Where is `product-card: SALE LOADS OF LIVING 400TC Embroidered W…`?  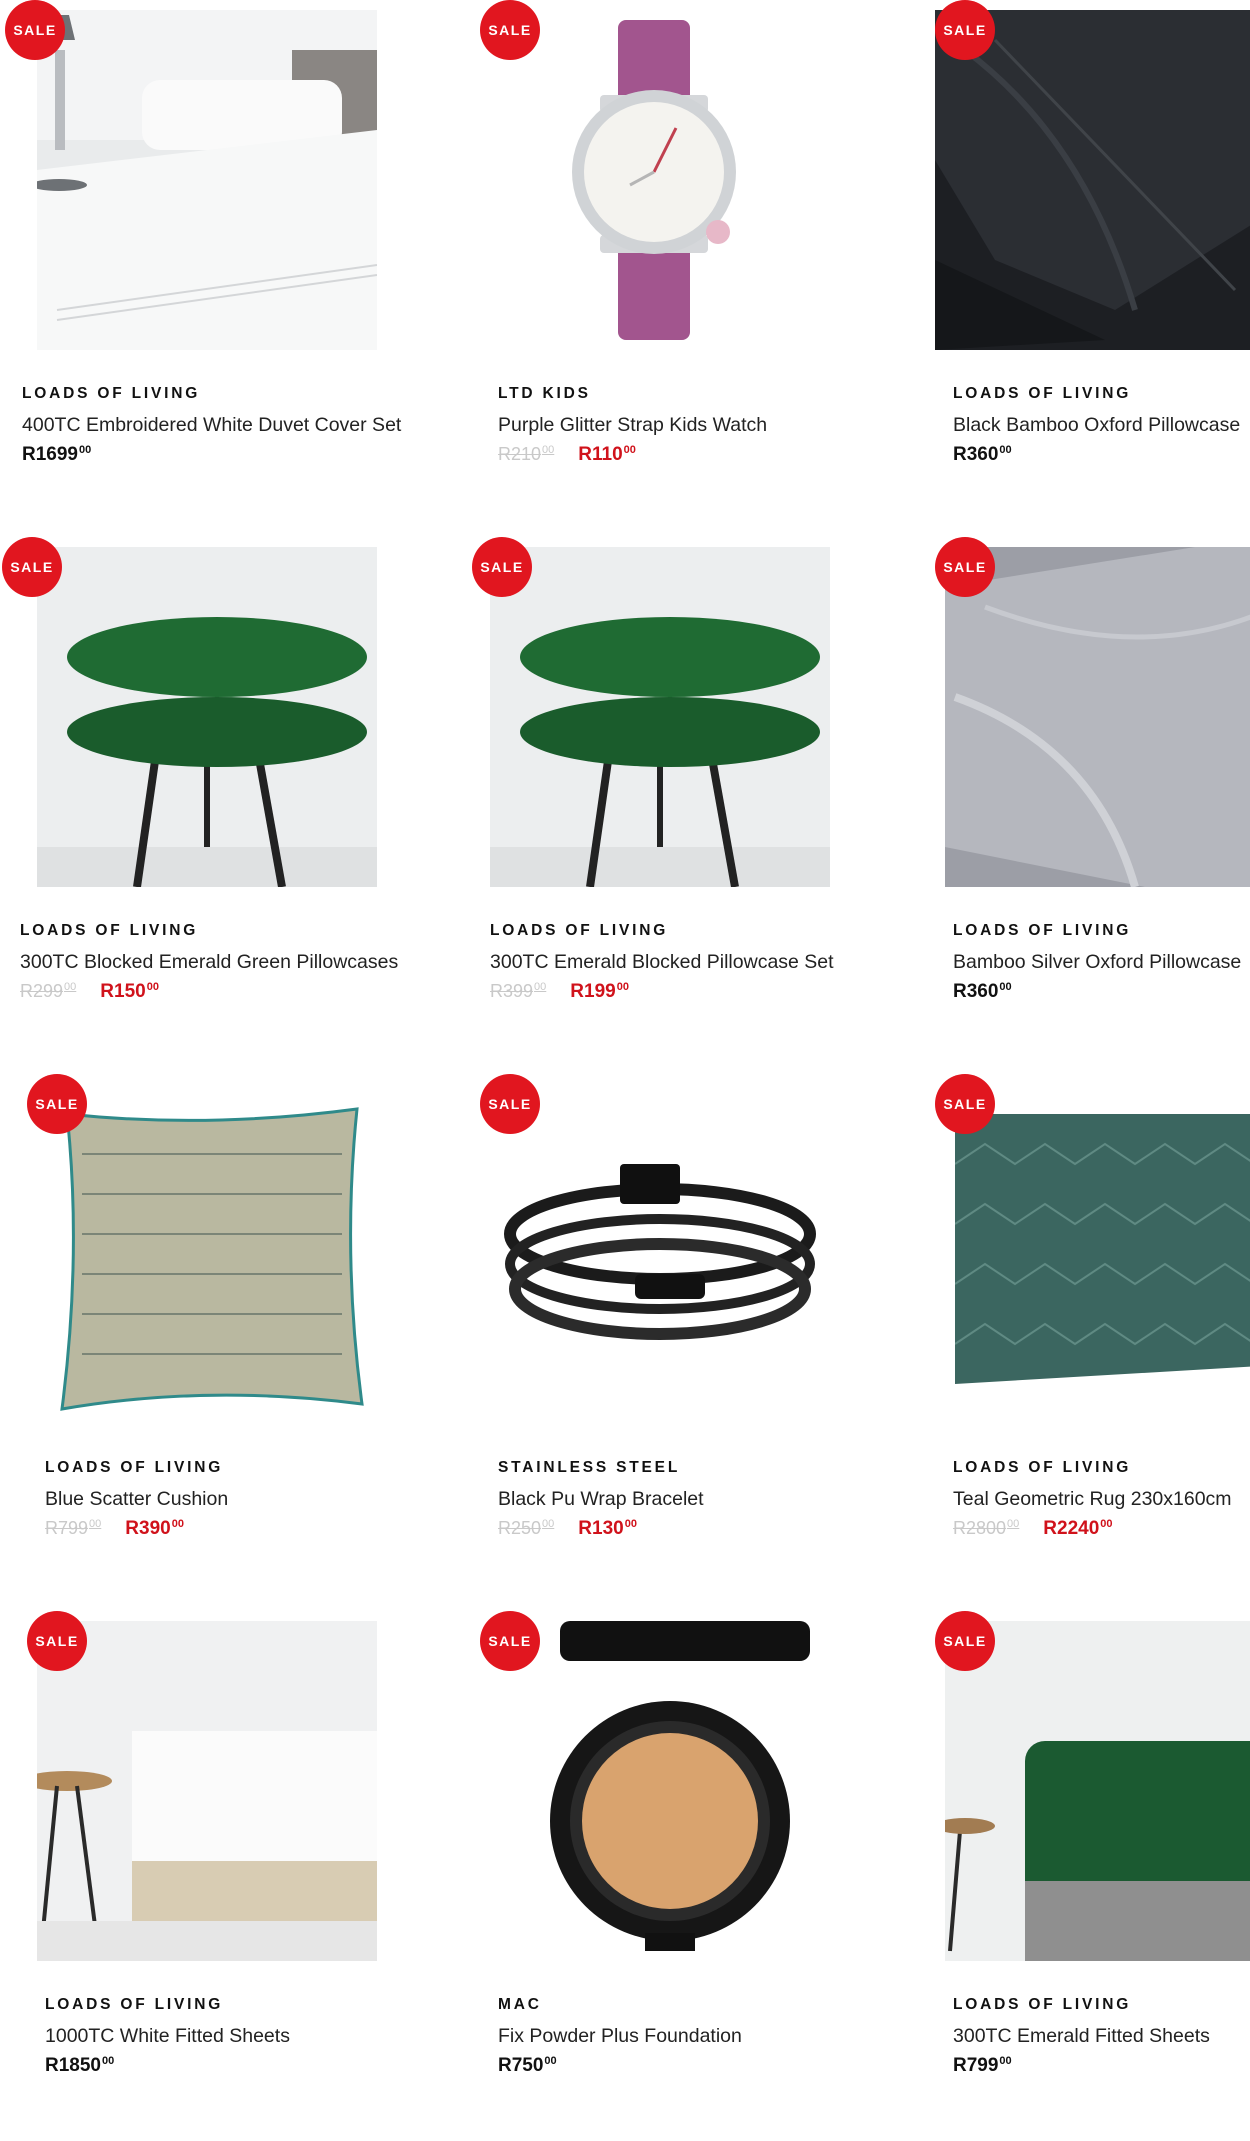 product-card: SALE LOADS OF LIVING 400TC Embroidered W… is located at coordinates (200, 265).